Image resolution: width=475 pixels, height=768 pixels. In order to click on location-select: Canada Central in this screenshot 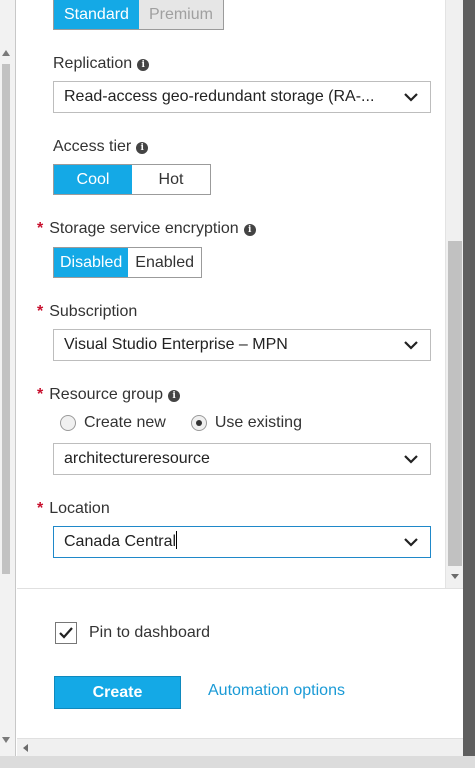, I will do `click(242, 542)`.